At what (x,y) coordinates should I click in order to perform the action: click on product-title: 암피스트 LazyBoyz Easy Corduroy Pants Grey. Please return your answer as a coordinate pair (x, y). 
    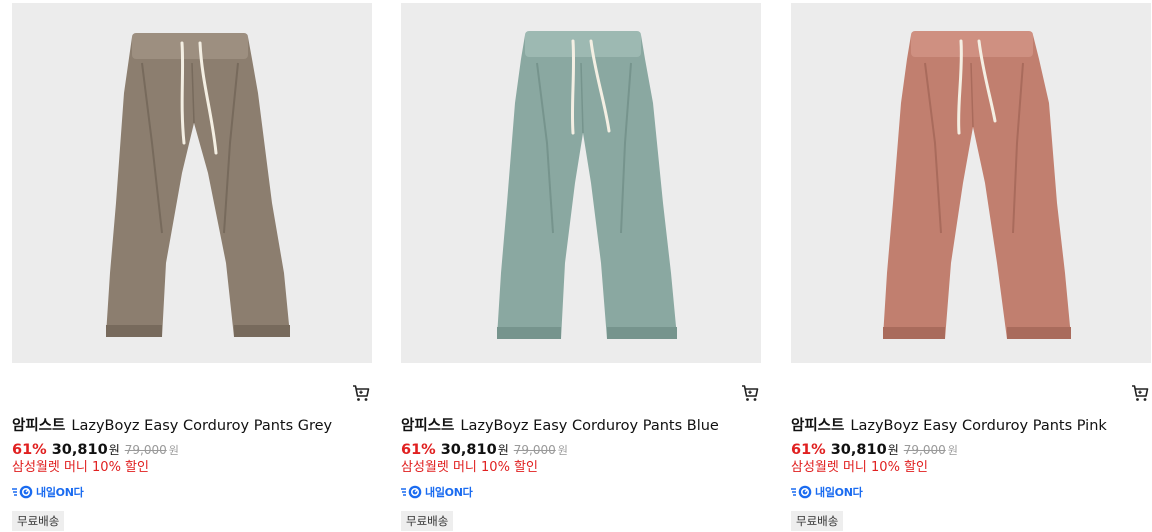
    Looking at the image, I should click on (192, 426).